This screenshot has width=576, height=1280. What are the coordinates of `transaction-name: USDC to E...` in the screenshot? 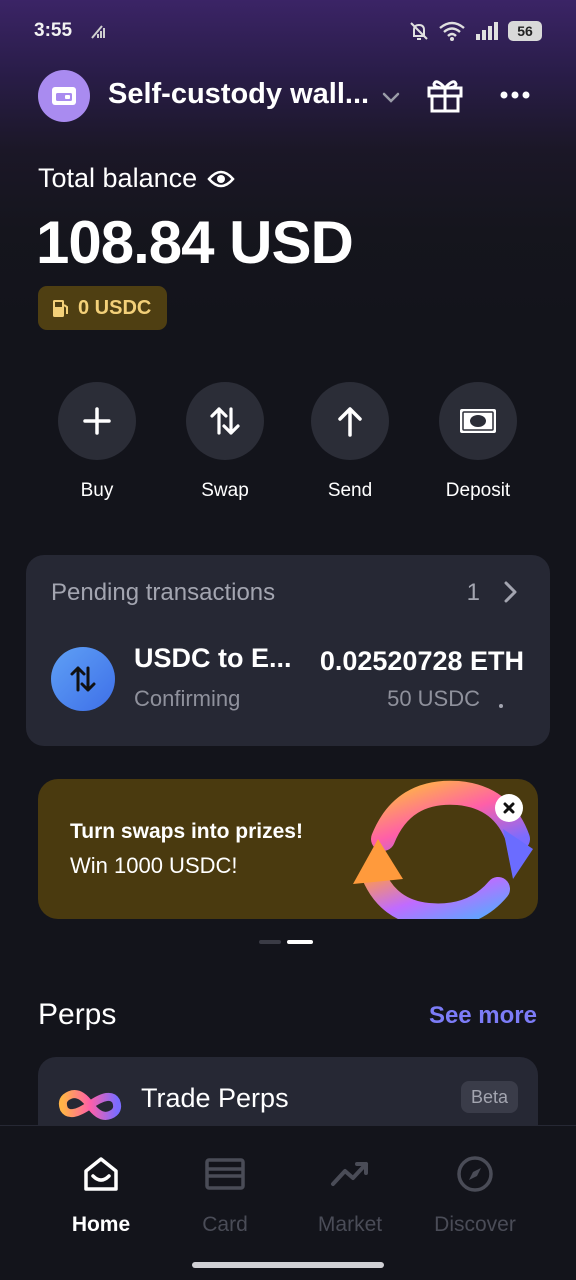 It's located at (213, 658).